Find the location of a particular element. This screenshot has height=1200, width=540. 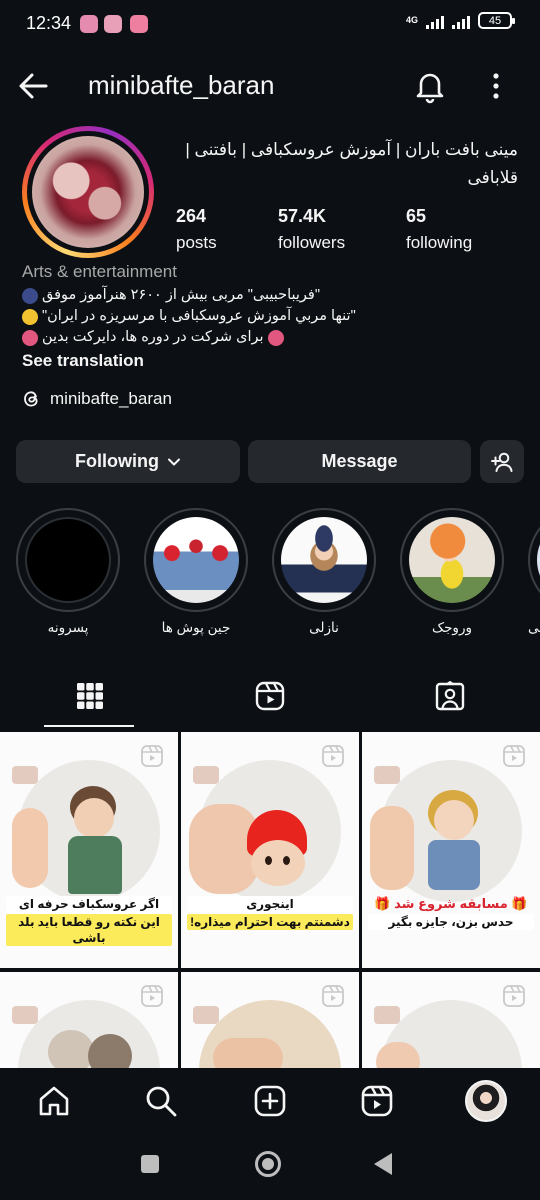

following-button: Following is located at coordinates (128, 461).